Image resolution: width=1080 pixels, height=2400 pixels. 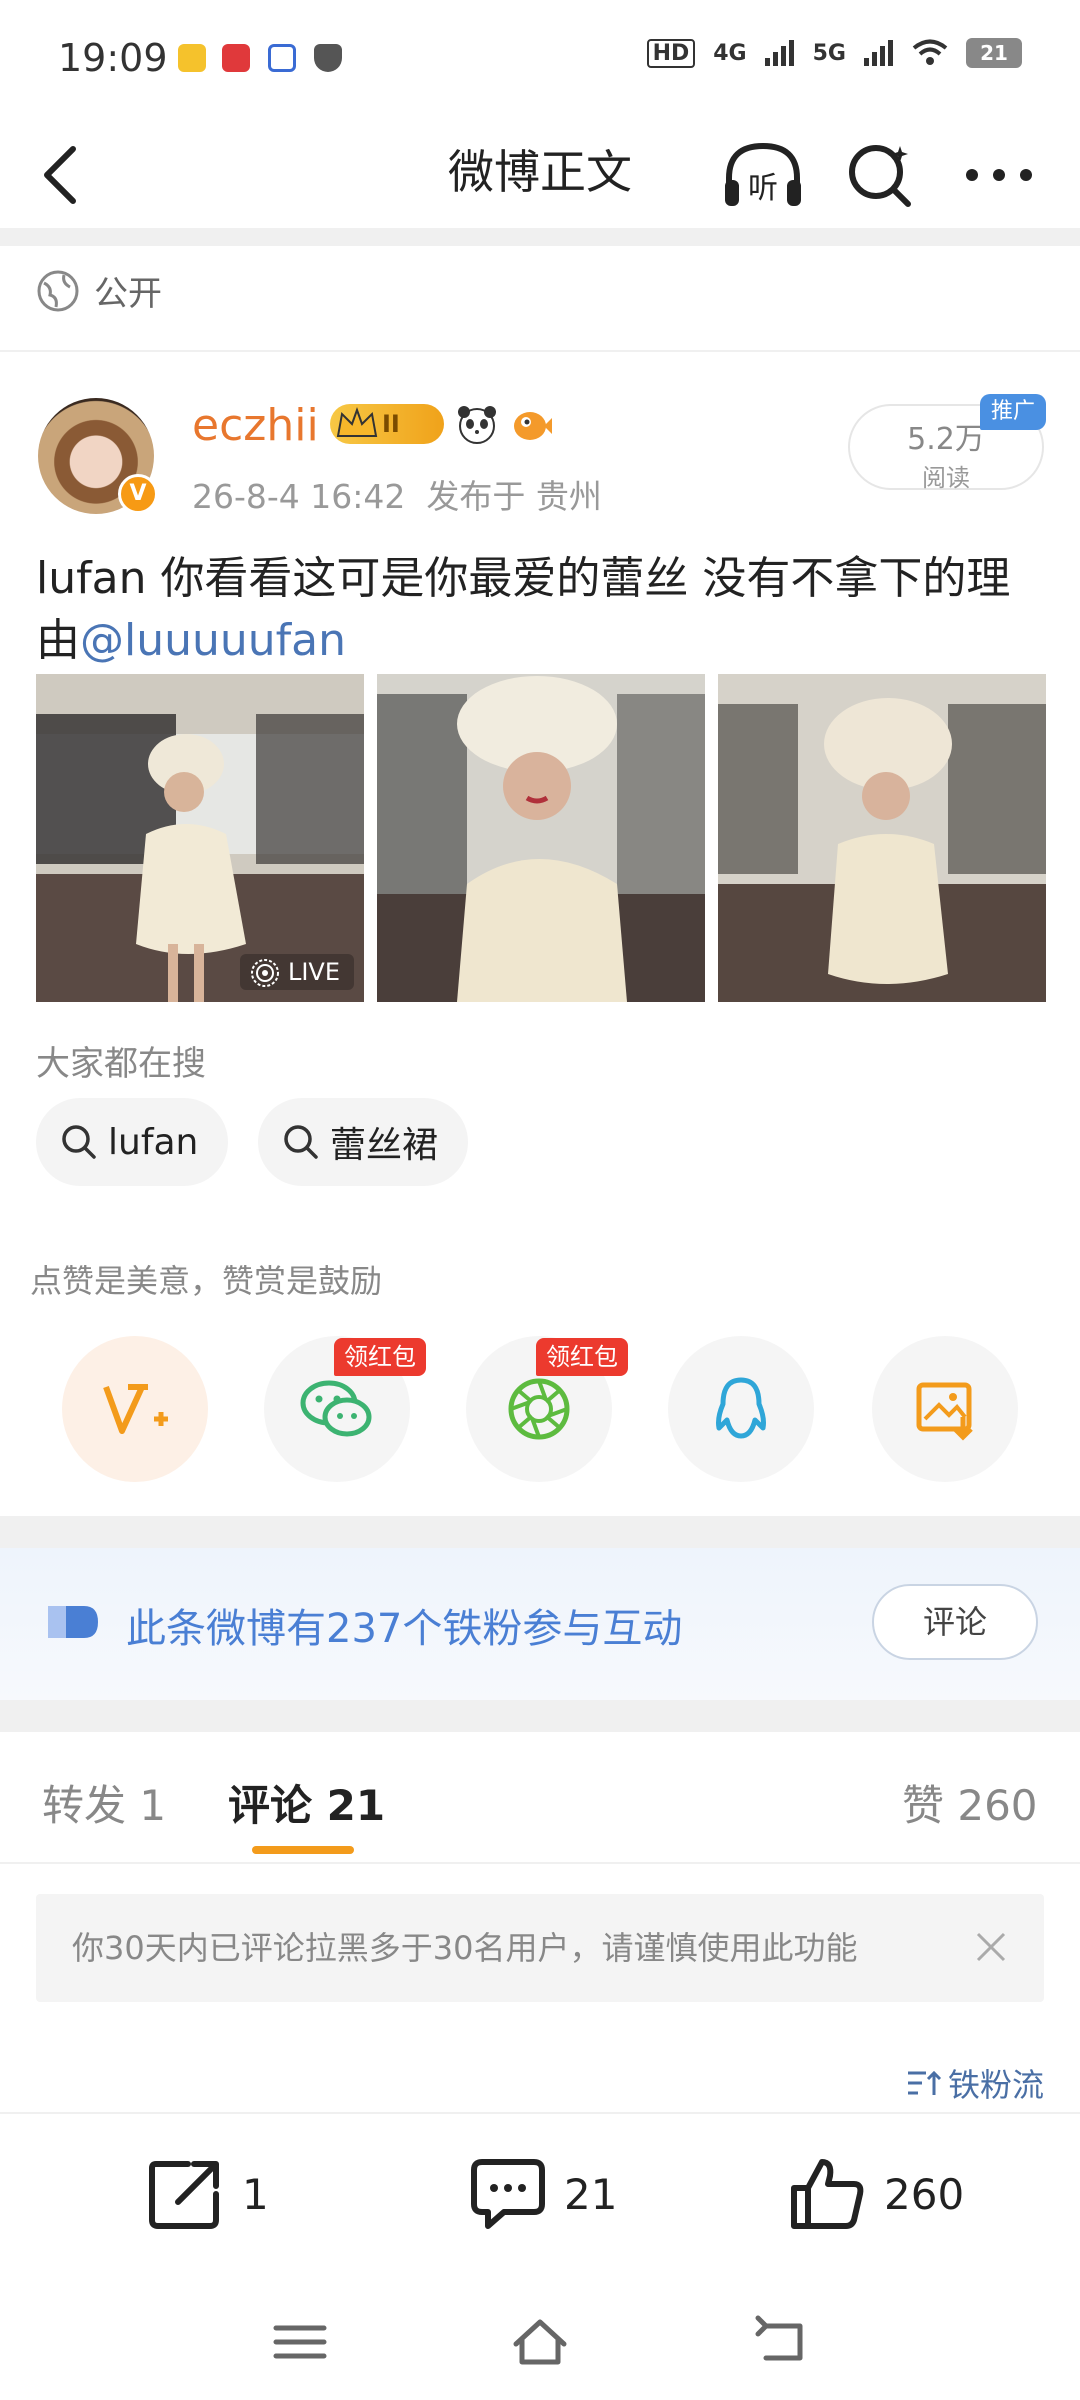 I want to click on fans-banner-text: 此条微博有237个铁粉参与互动, so click(x=404, y=1629).